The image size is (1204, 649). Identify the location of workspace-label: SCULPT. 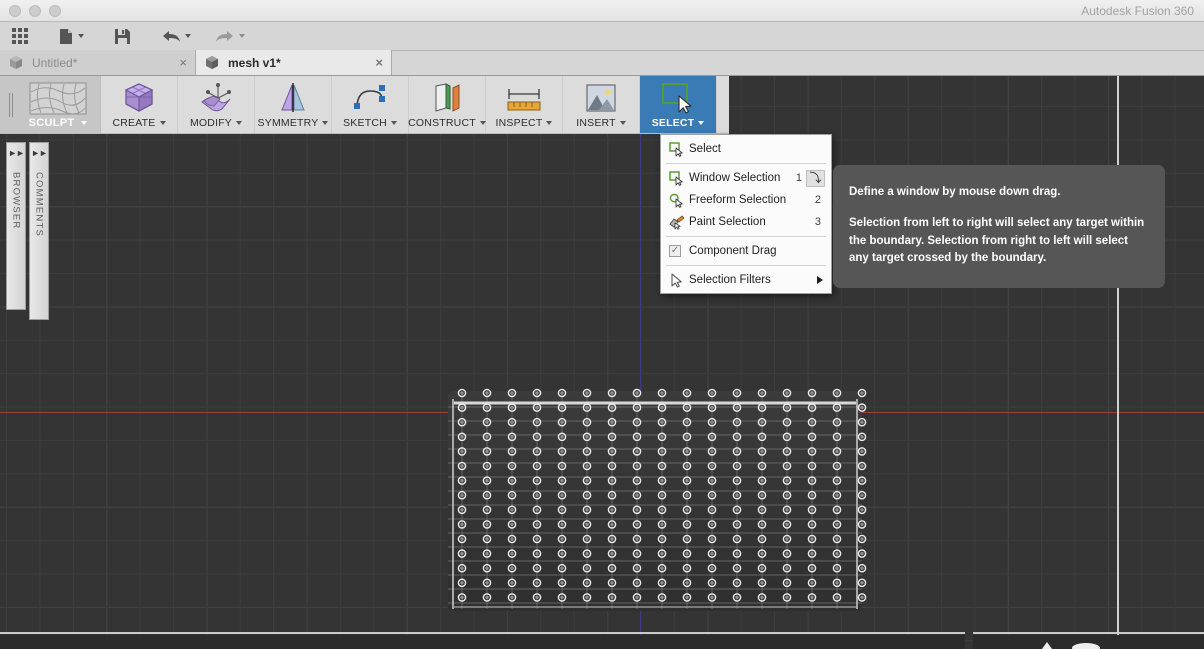
(58, 123).